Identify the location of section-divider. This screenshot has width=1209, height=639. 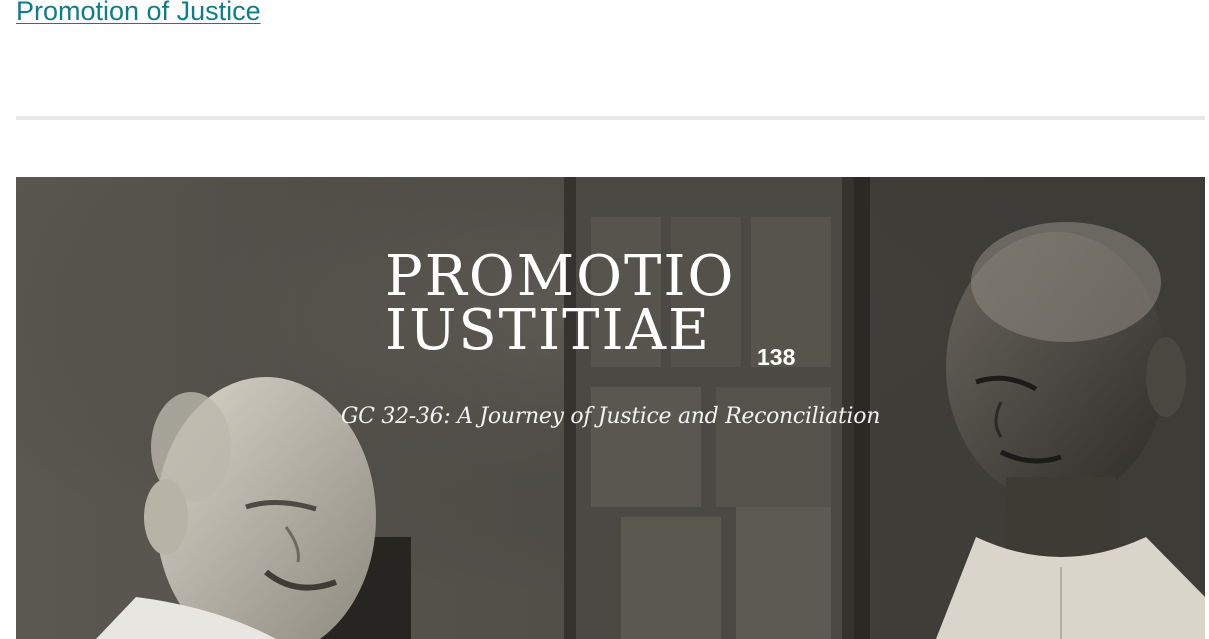
(610, 118).